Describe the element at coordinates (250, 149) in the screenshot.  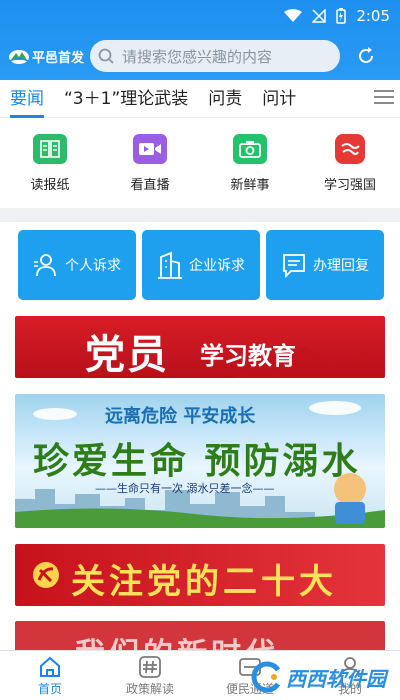
I see `camera-icon` at that location.